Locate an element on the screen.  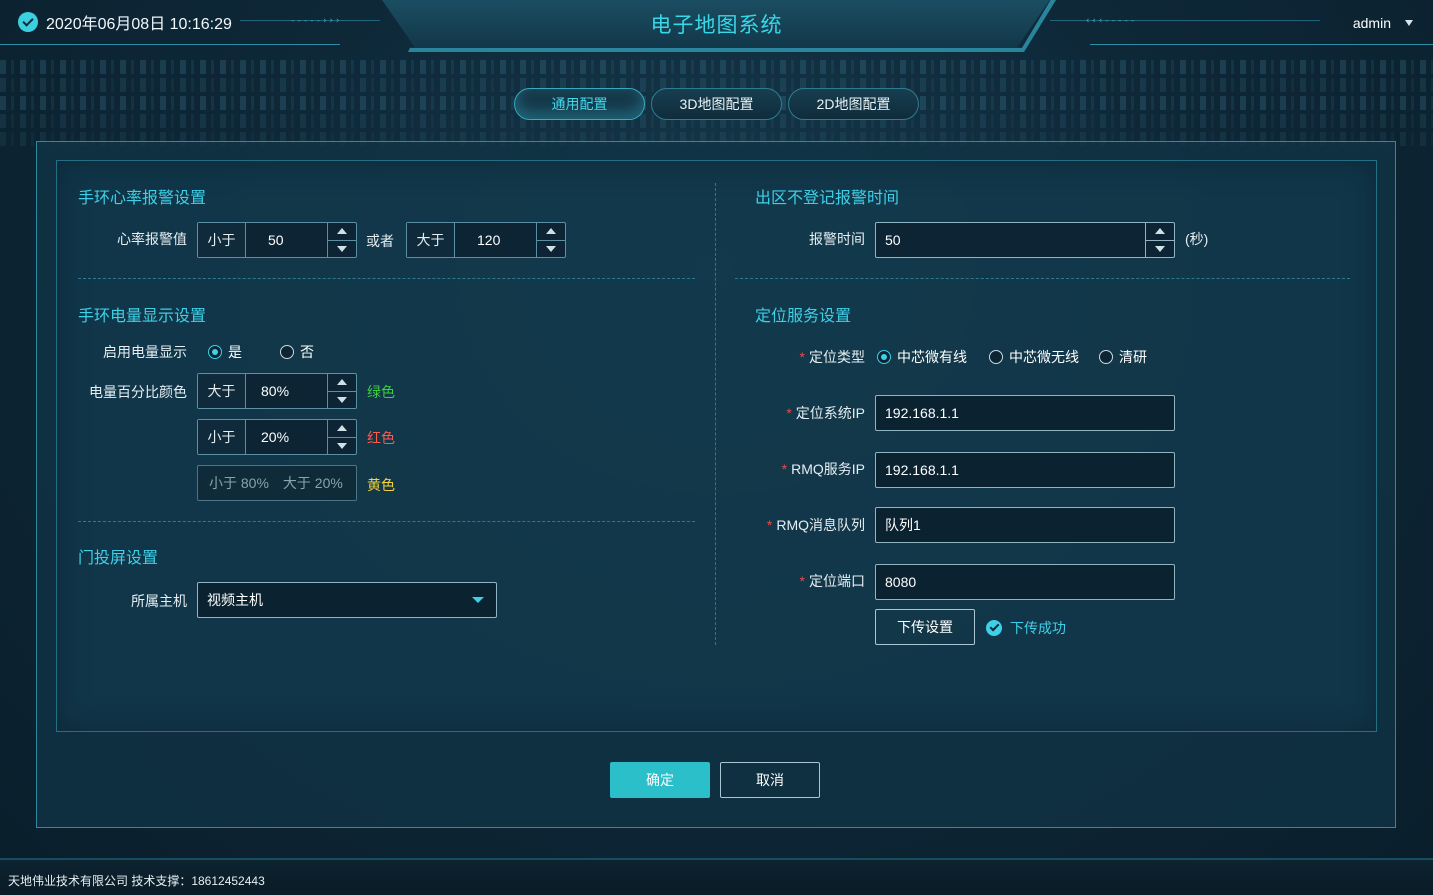
chevron-down-icon is located at coordinates (478, 600).